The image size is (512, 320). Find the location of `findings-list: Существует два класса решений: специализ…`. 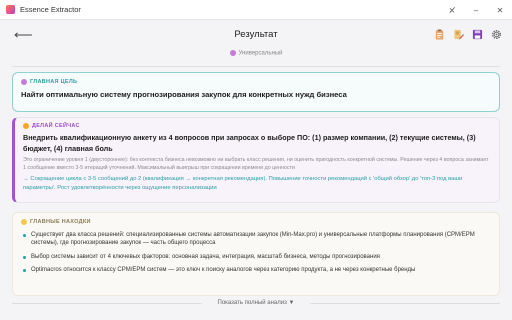

findings-list: Существует два класса решений: специализ… is located at coordinates (256, 252).